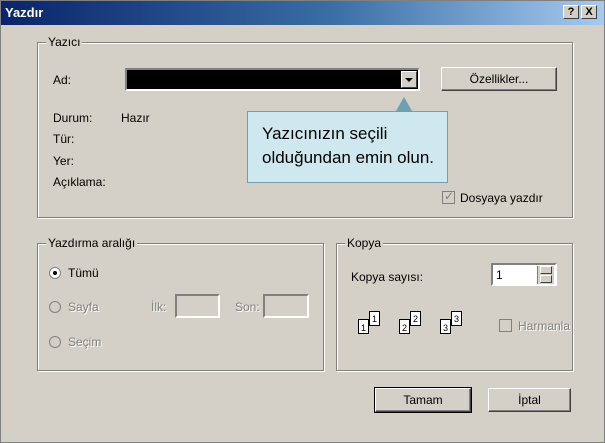  Describe the element at coordinates (64, 139) in the screenshot. I see `type-label: Tür:` at that location.